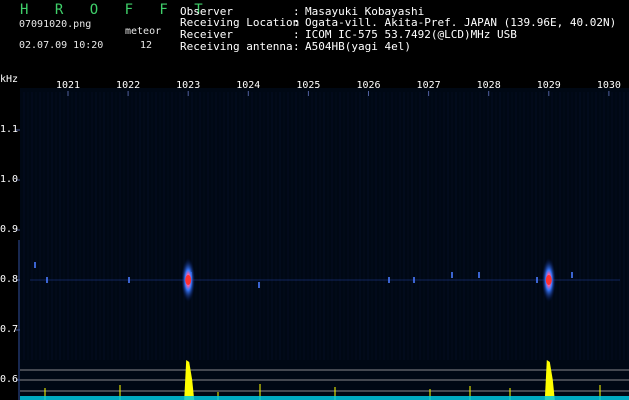 The image size is (629, 400). Describe the element at coordinates (411, 34) in the screenshot. I see `receiver-value: ICOM IC-575 53.7492(@LCD)MHz USB` at that location.